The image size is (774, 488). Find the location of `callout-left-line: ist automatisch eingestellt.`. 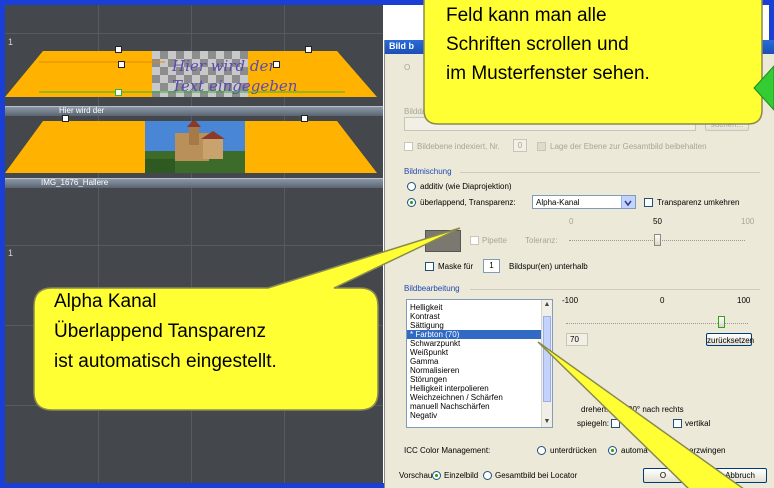

callout-left-line: ist automatisch eingestellt. is located at coordinates (165, 361).